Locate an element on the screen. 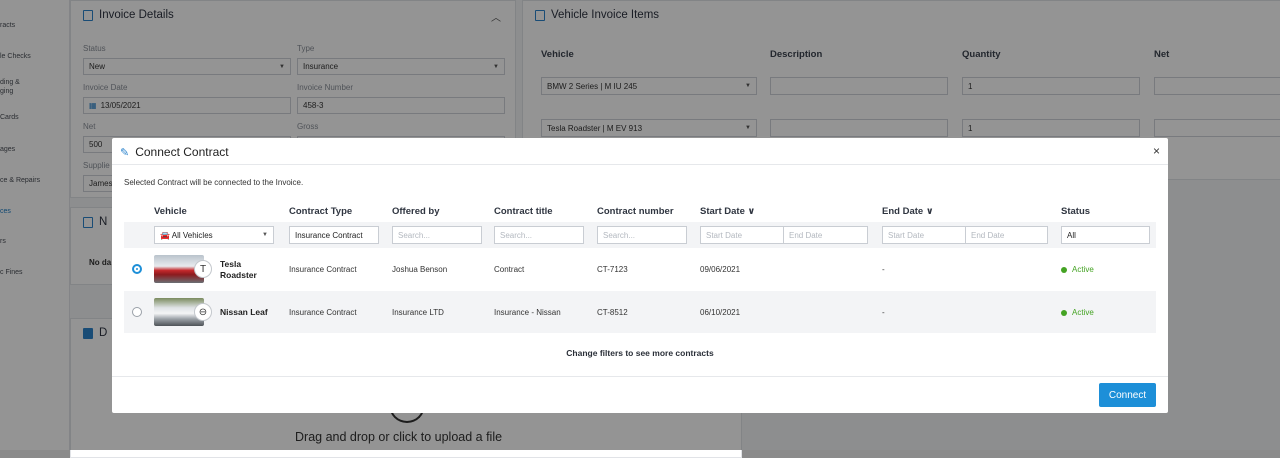 This screenshot has width=1280, height=458. close-icon: × is located at coordinates (1156, 151).